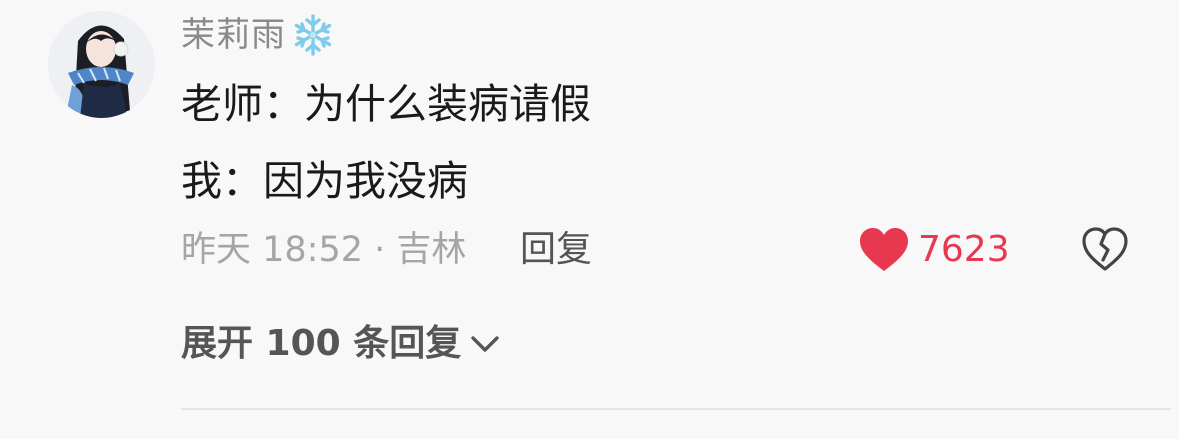 The height and width of the screenshot is (439, 1179). Describe the element at coordinates (313, 35) in the screenshot. I see `snowflake-icon` at that location.